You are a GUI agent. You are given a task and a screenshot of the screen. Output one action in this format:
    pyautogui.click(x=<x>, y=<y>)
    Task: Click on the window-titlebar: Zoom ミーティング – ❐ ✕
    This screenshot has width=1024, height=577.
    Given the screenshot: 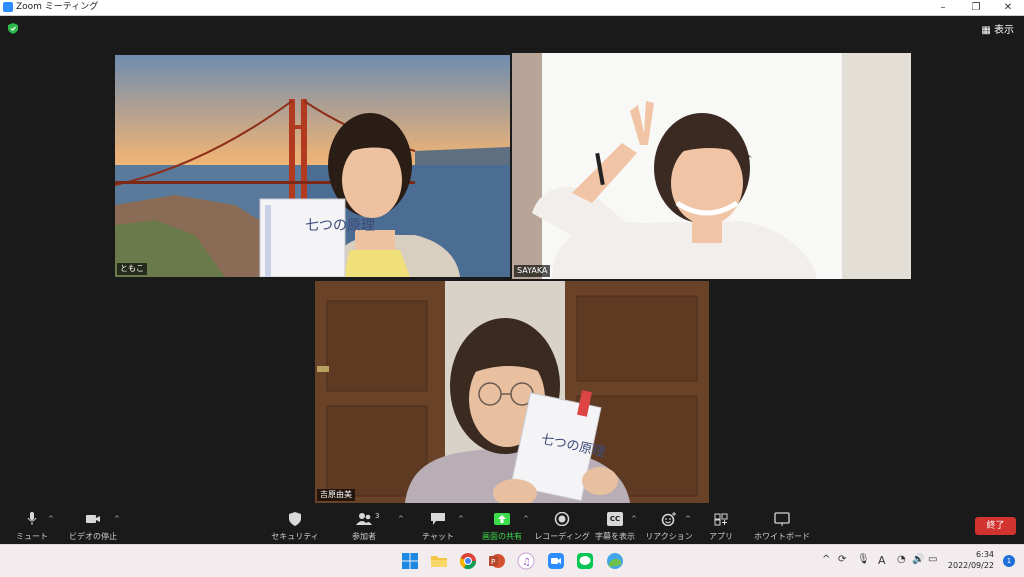 What is the action you would take?
    pyautogui.click(x=512, y=8)
    